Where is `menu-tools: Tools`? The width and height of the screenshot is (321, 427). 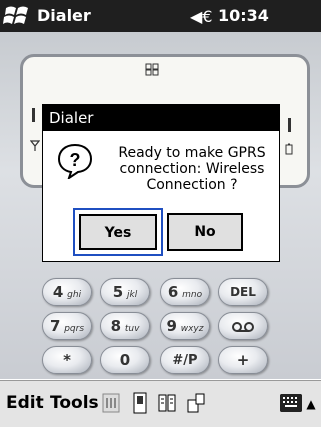
menu-tools: Tools is located at coordinates (74, 403).